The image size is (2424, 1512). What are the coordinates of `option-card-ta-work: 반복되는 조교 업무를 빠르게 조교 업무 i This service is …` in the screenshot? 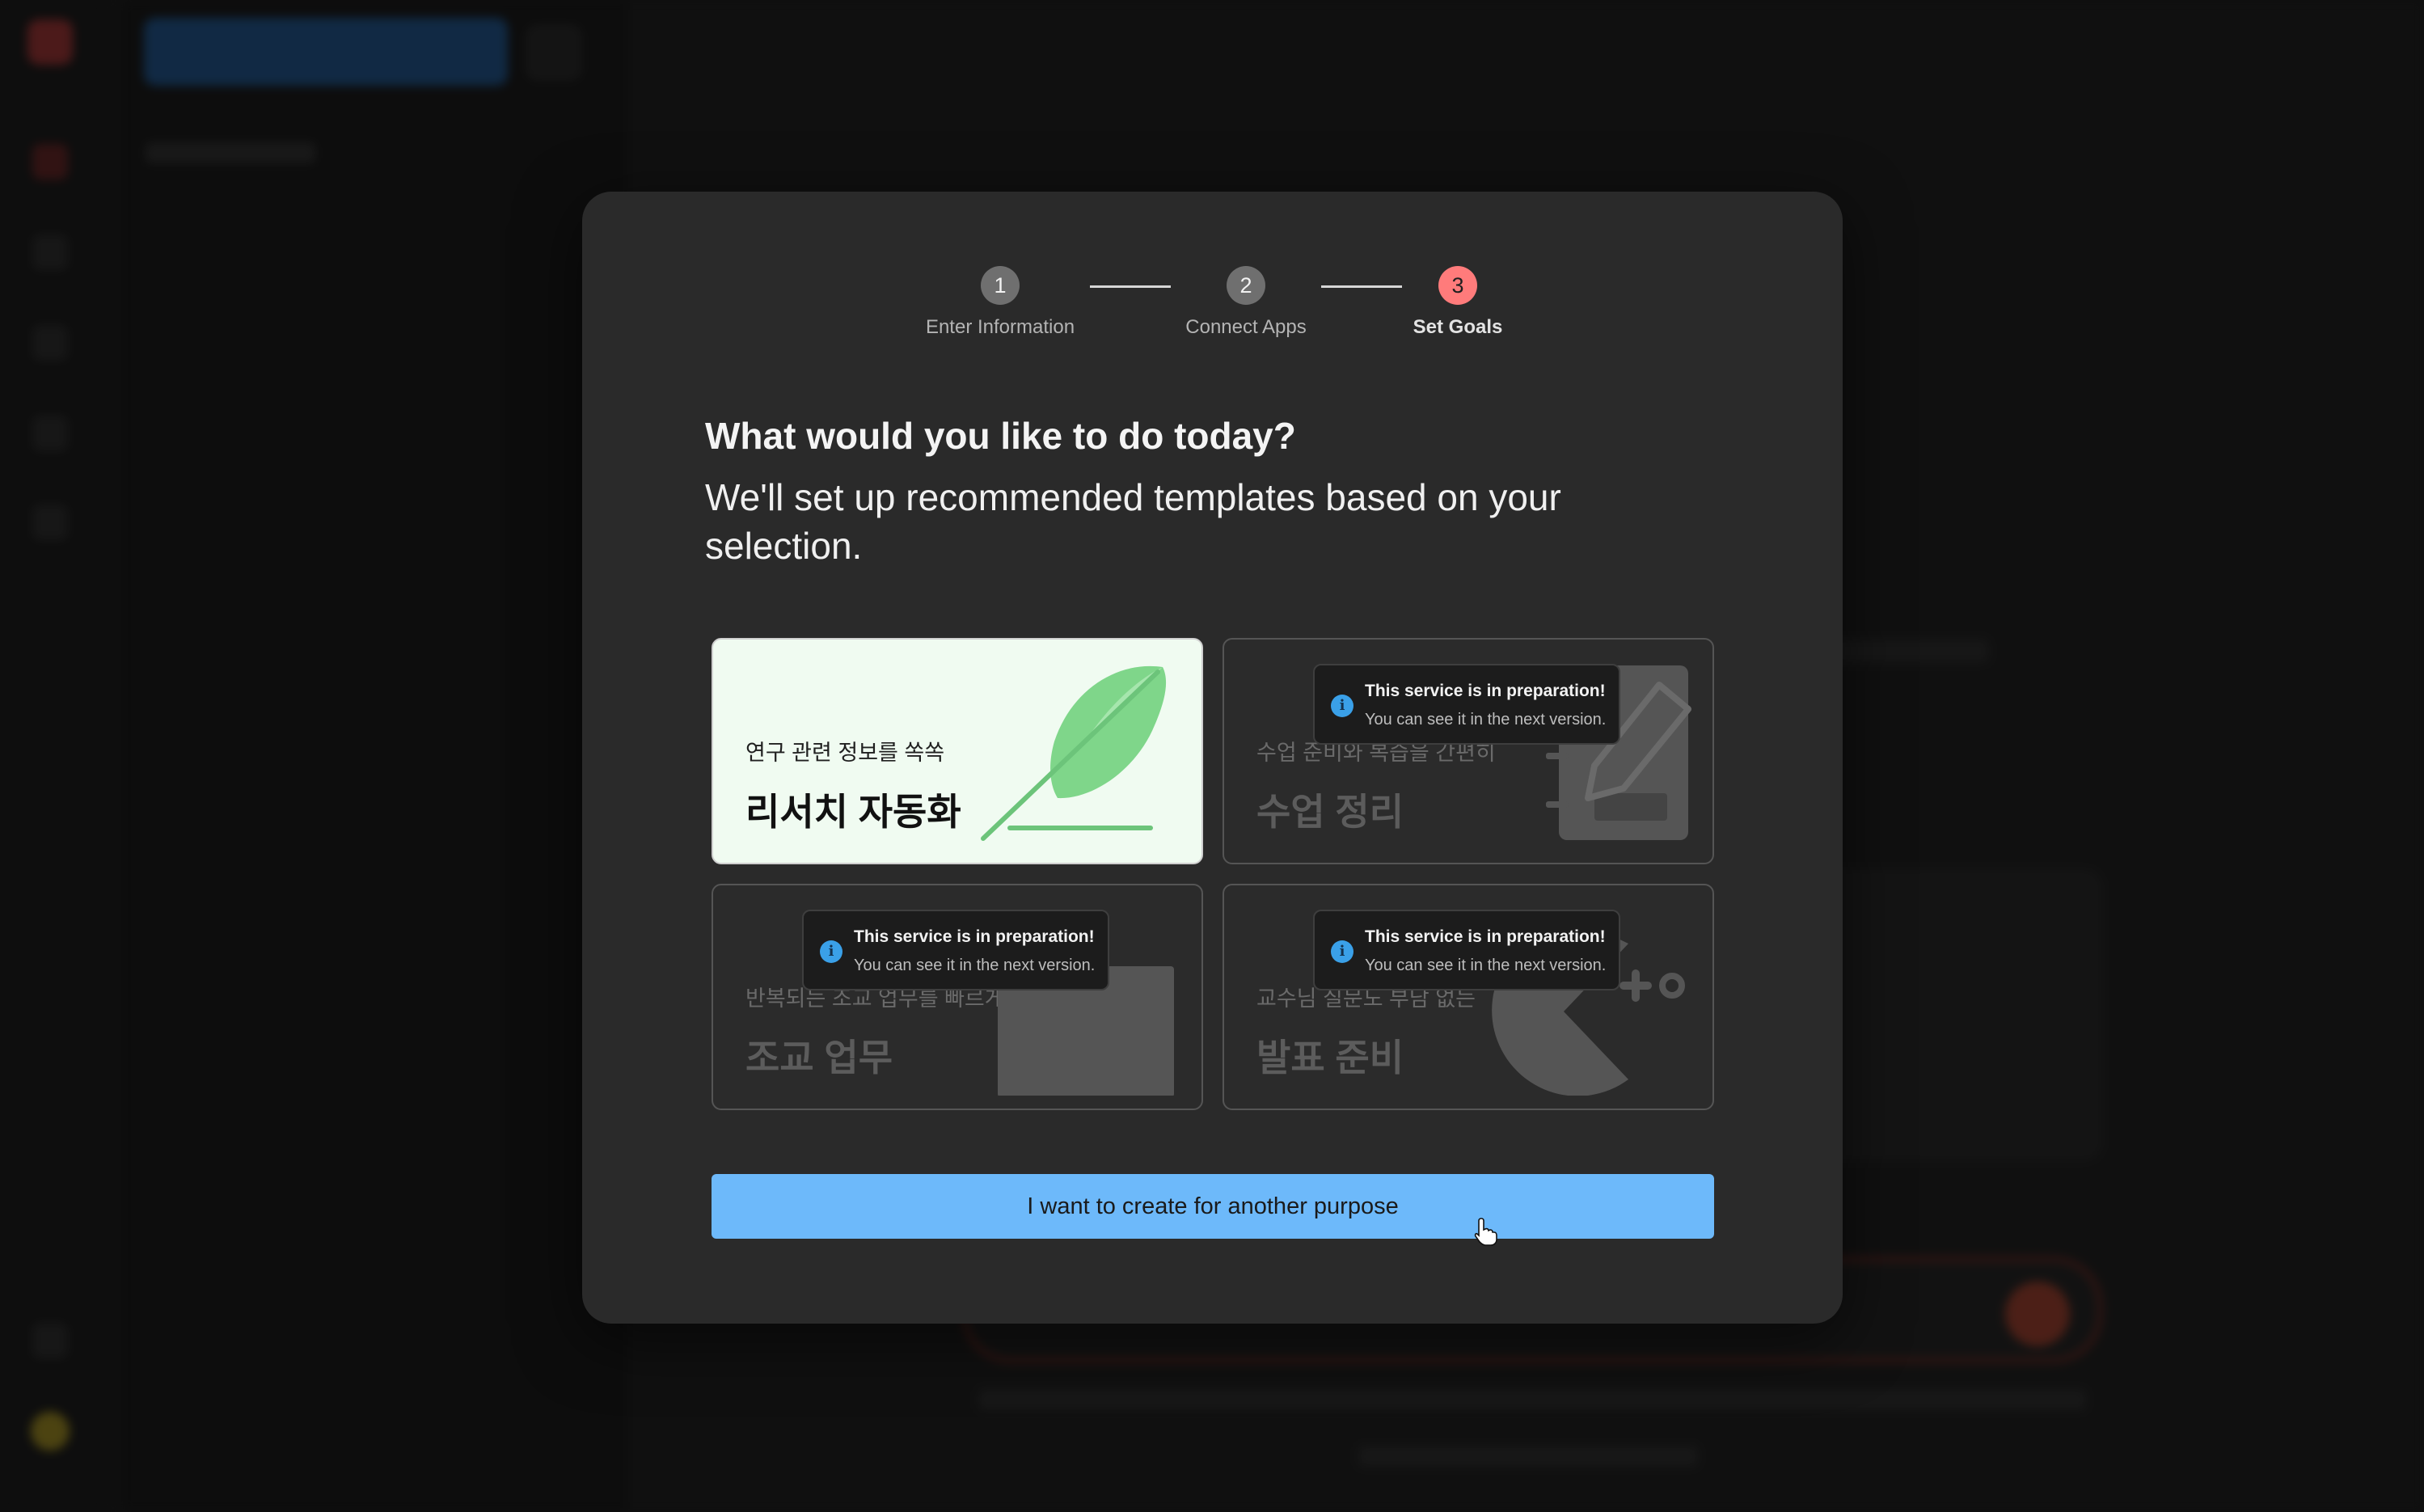 It's located at (957, 997).